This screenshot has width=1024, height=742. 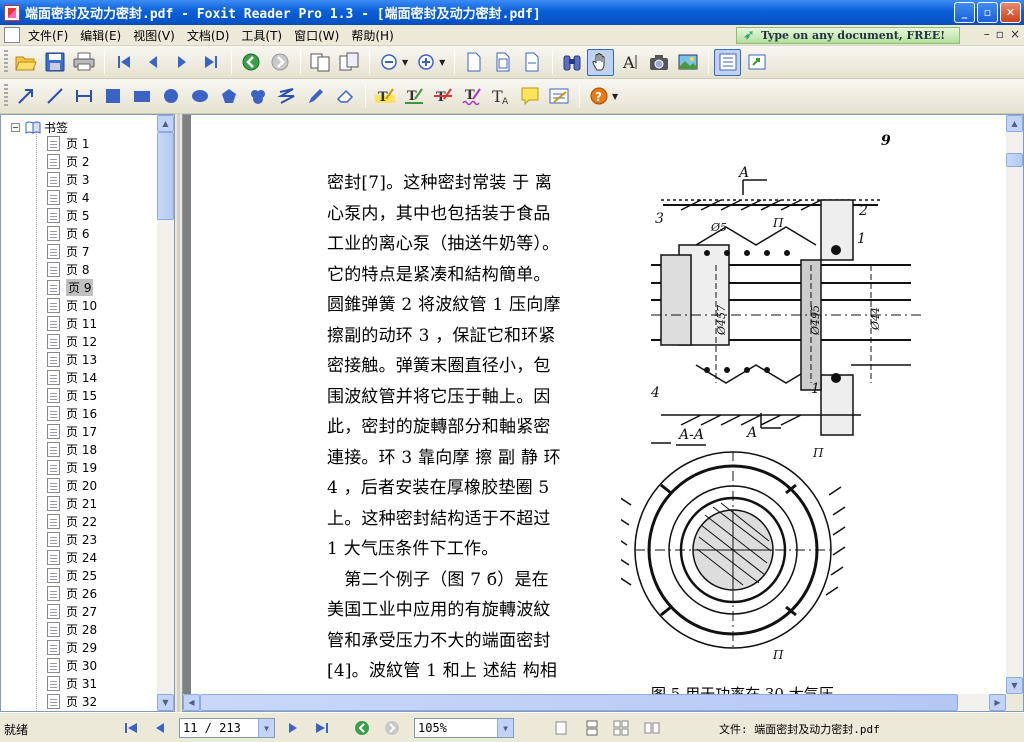 I want to click on dimension-tool-button, so click(x=83, y=96).